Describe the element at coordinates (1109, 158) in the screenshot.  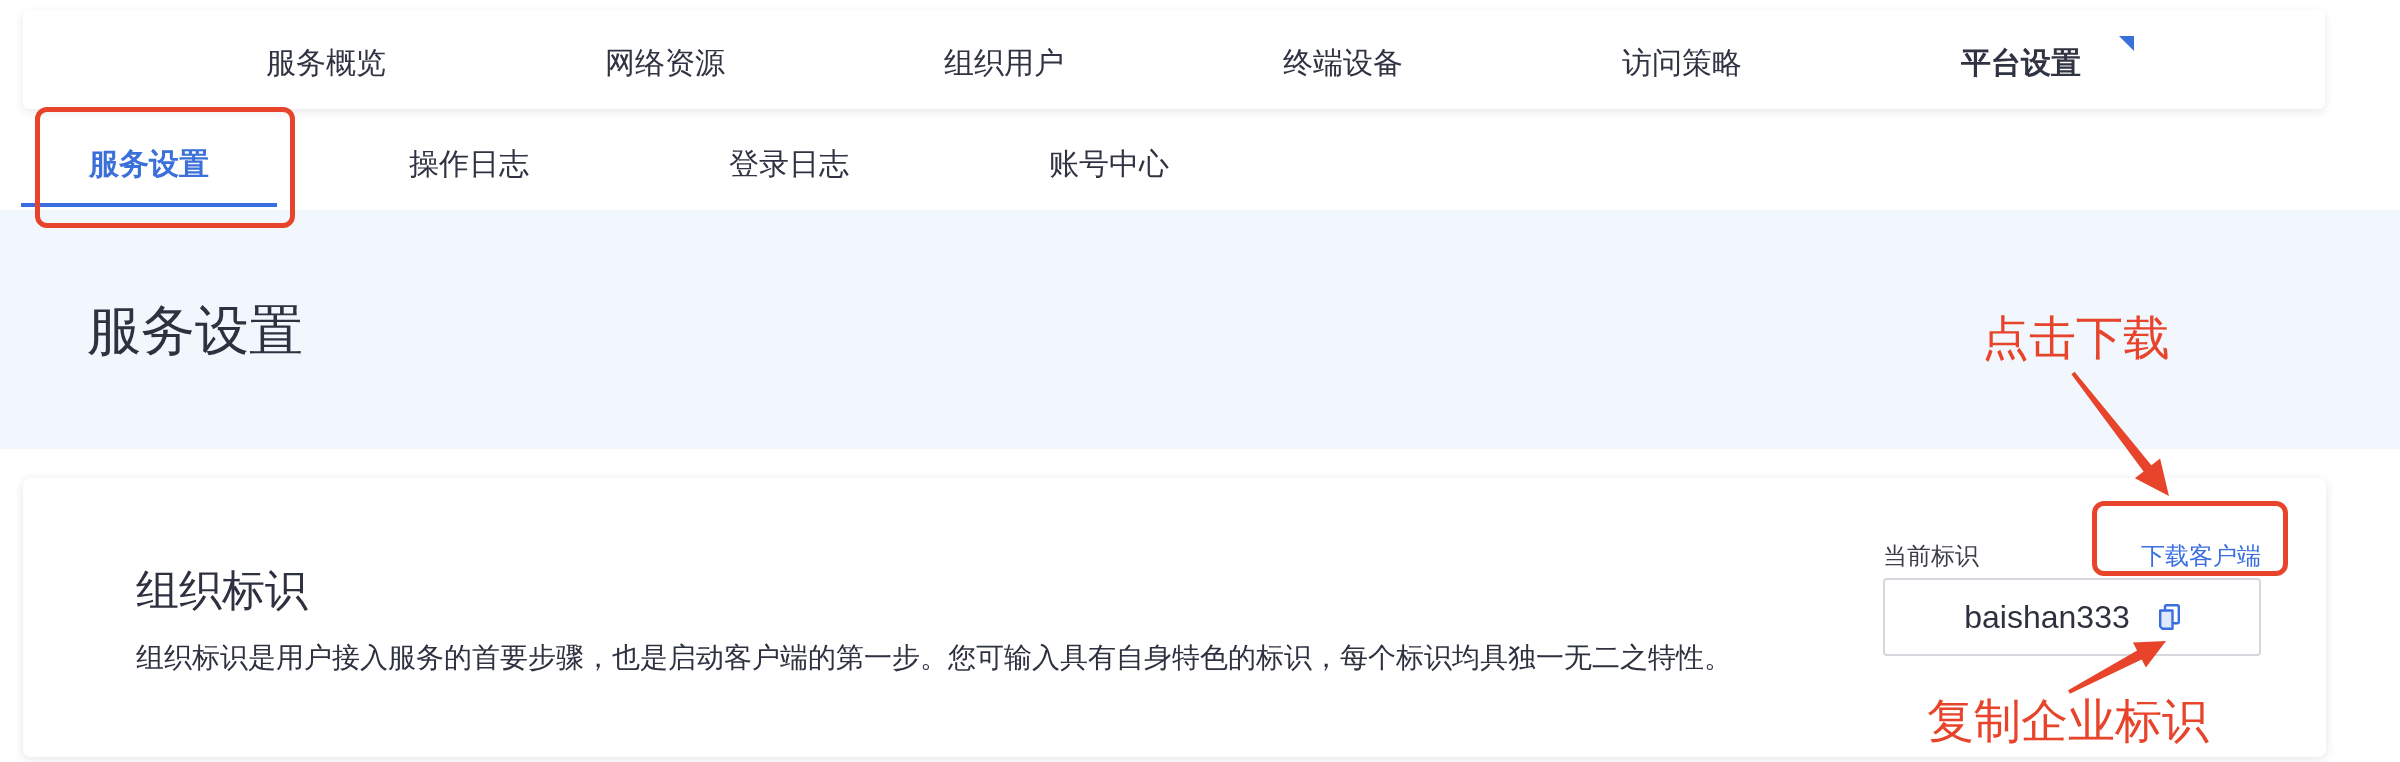
I see `subtab: 账号中心` at that location.